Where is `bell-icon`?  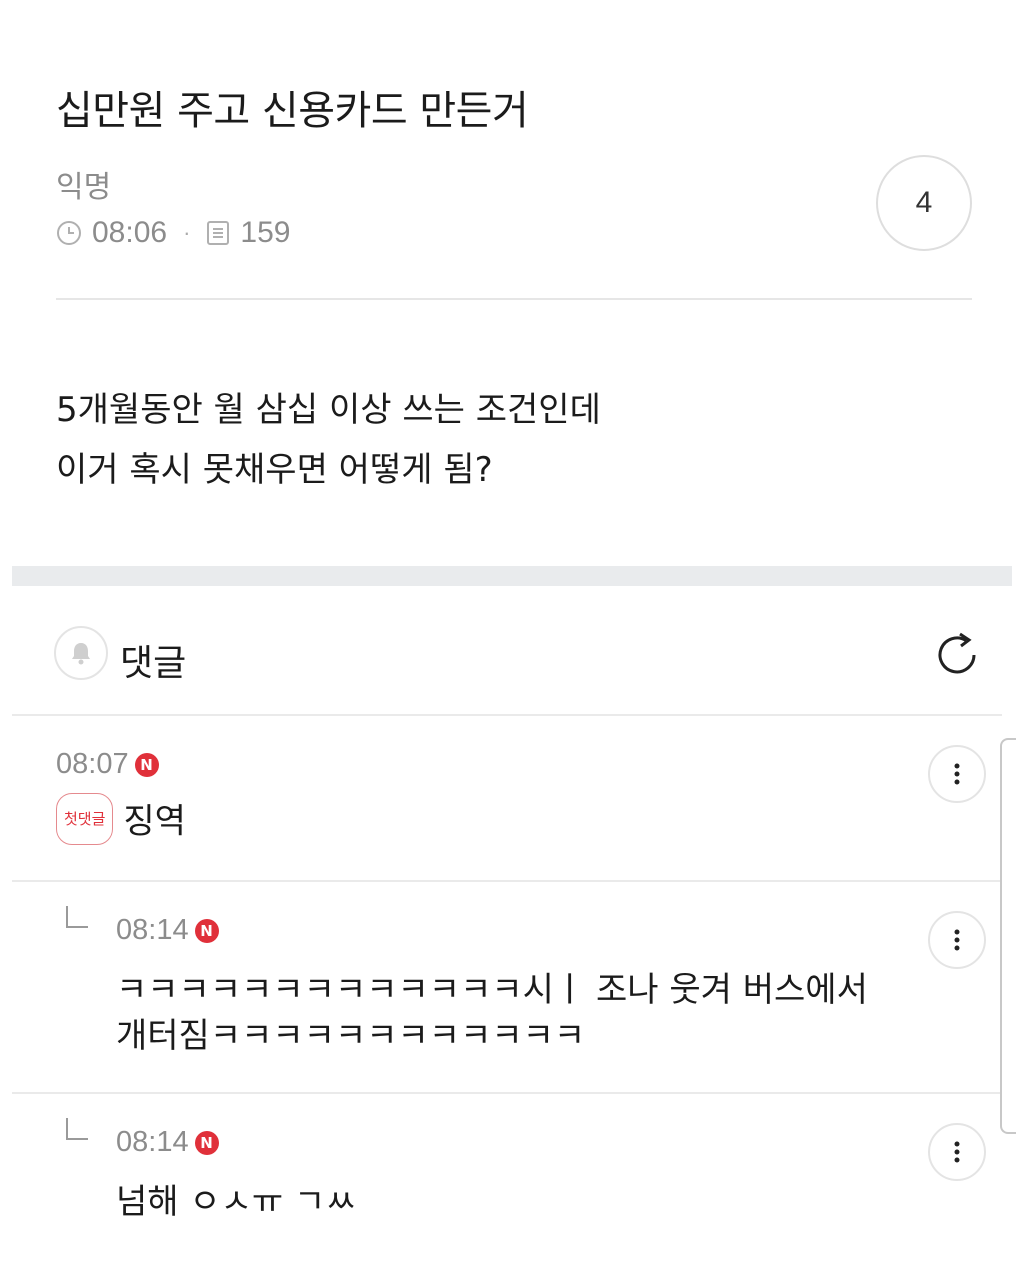 bell-icon is located at coordinates (81, 654).